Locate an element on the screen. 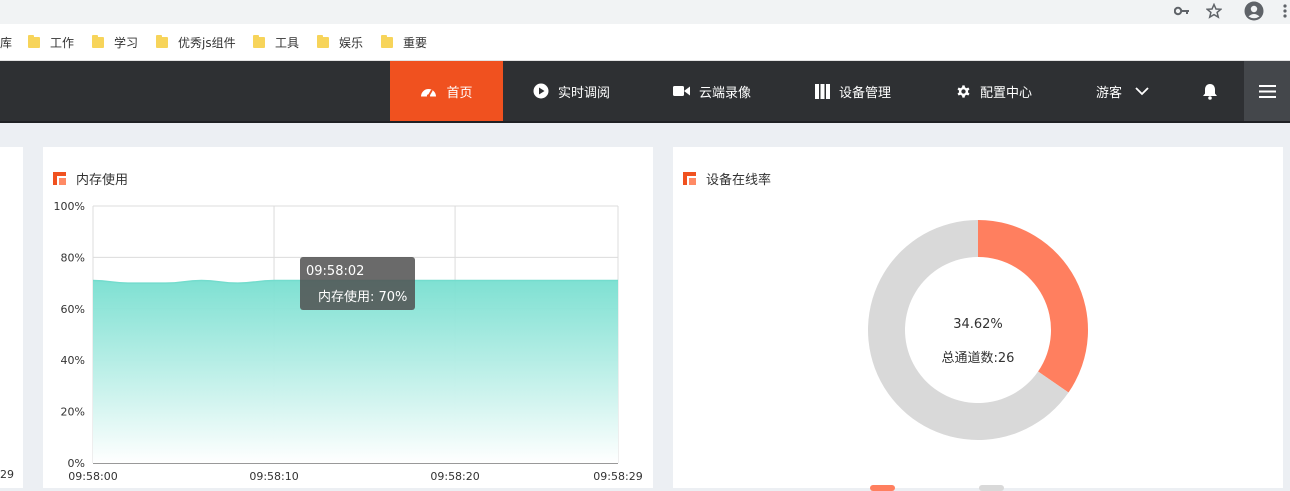 The height and width of the screenshot is (491, 1290). star-icon is located at coordinates (1214, 11).